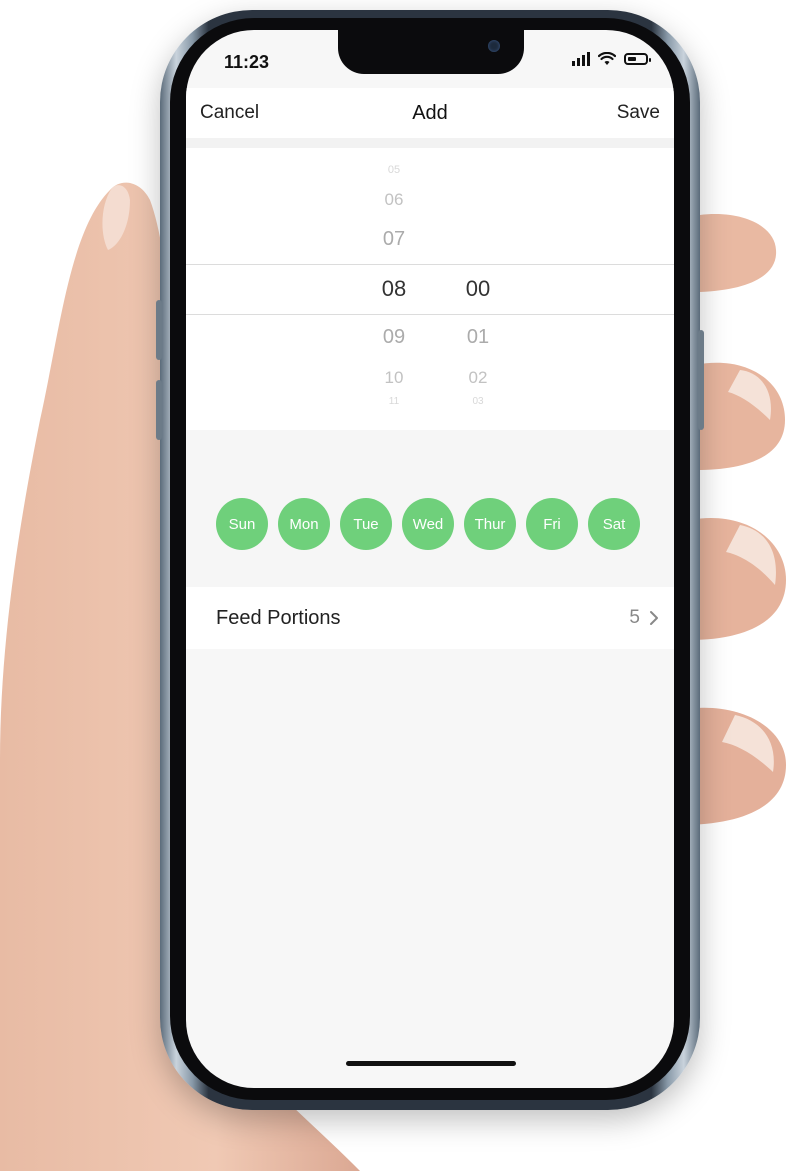 The height and width of the screenshot is (1171, 786). I want to click on day-toggle-fri: Fri, so click(552, 524).